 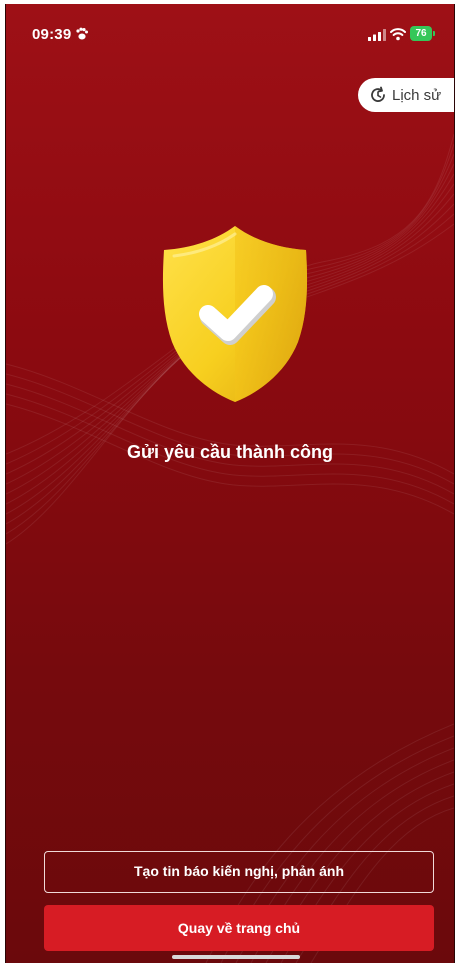 What do you see at coordinates (398, 34) in the screenshot?
I see `wifi-icon` at bounding box center [398, 34].